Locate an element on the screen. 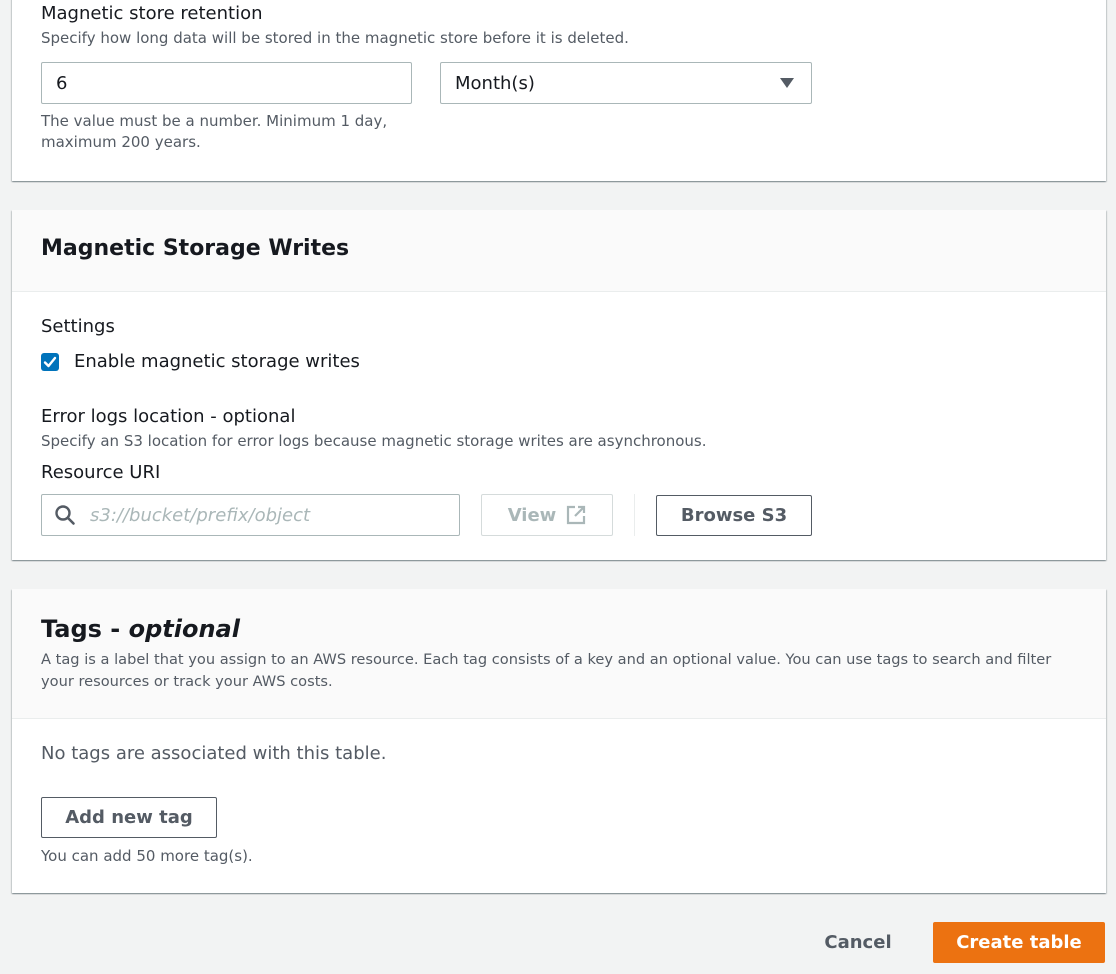 The image size is (1116, 974). magnetic-writes-title: Magnetic Storage Writes is located at coordinates (195, 248).